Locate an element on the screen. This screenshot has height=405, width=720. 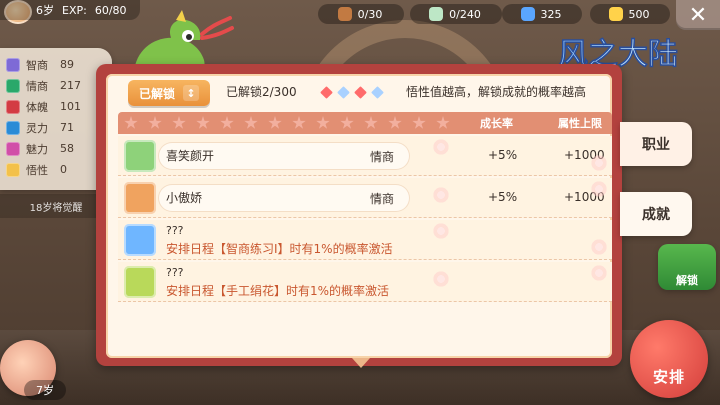
resource-energy-value: 325 is located at coordinates (551, 14).